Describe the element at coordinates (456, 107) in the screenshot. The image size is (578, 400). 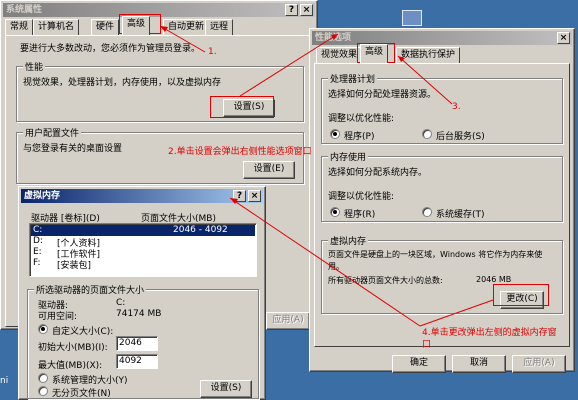
I see `annotation-step3: 3.` at that location.